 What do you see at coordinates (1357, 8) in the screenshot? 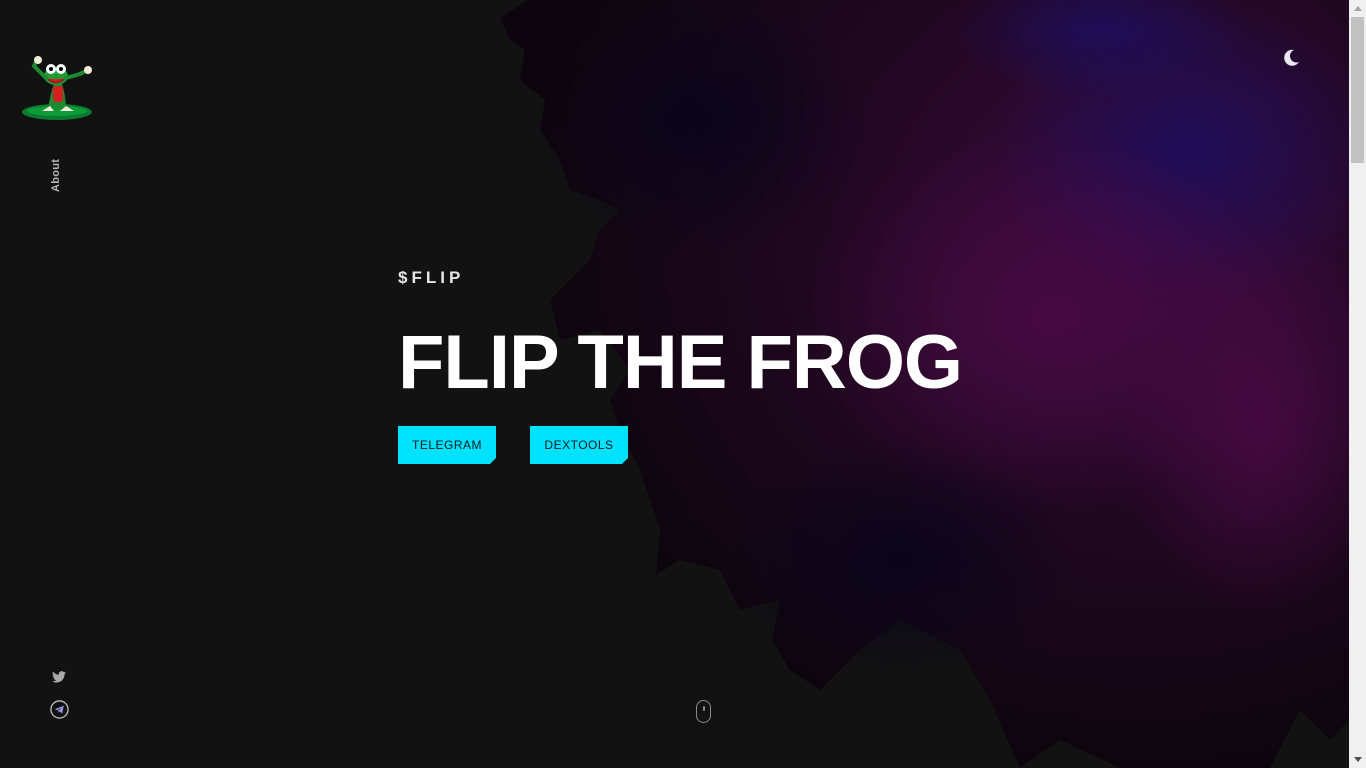
I see `scroll-up-arrow-icon` at bounding box center [1357, 8].